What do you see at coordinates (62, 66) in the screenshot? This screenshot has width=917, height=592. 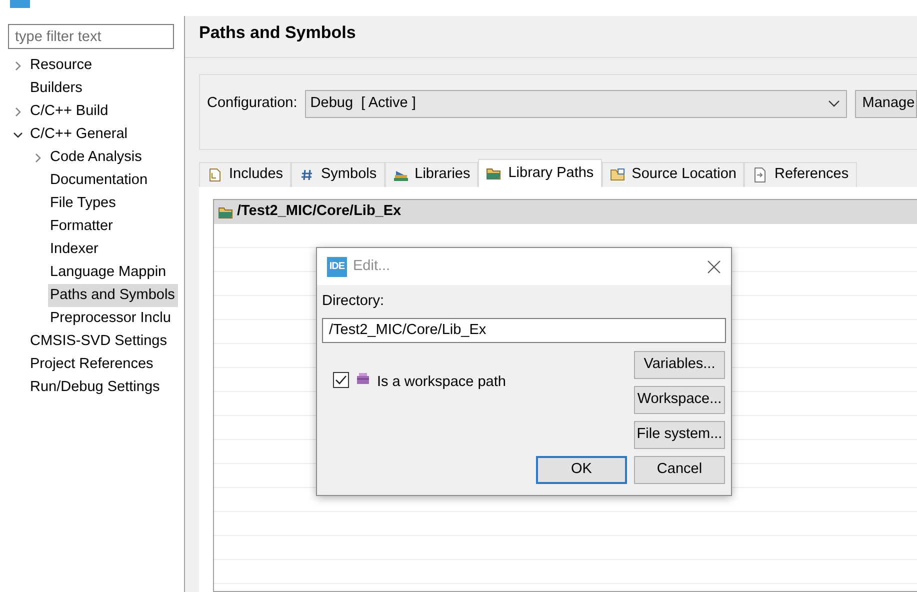 I see `tree-item: Resource` at bounding box center [62, 66].